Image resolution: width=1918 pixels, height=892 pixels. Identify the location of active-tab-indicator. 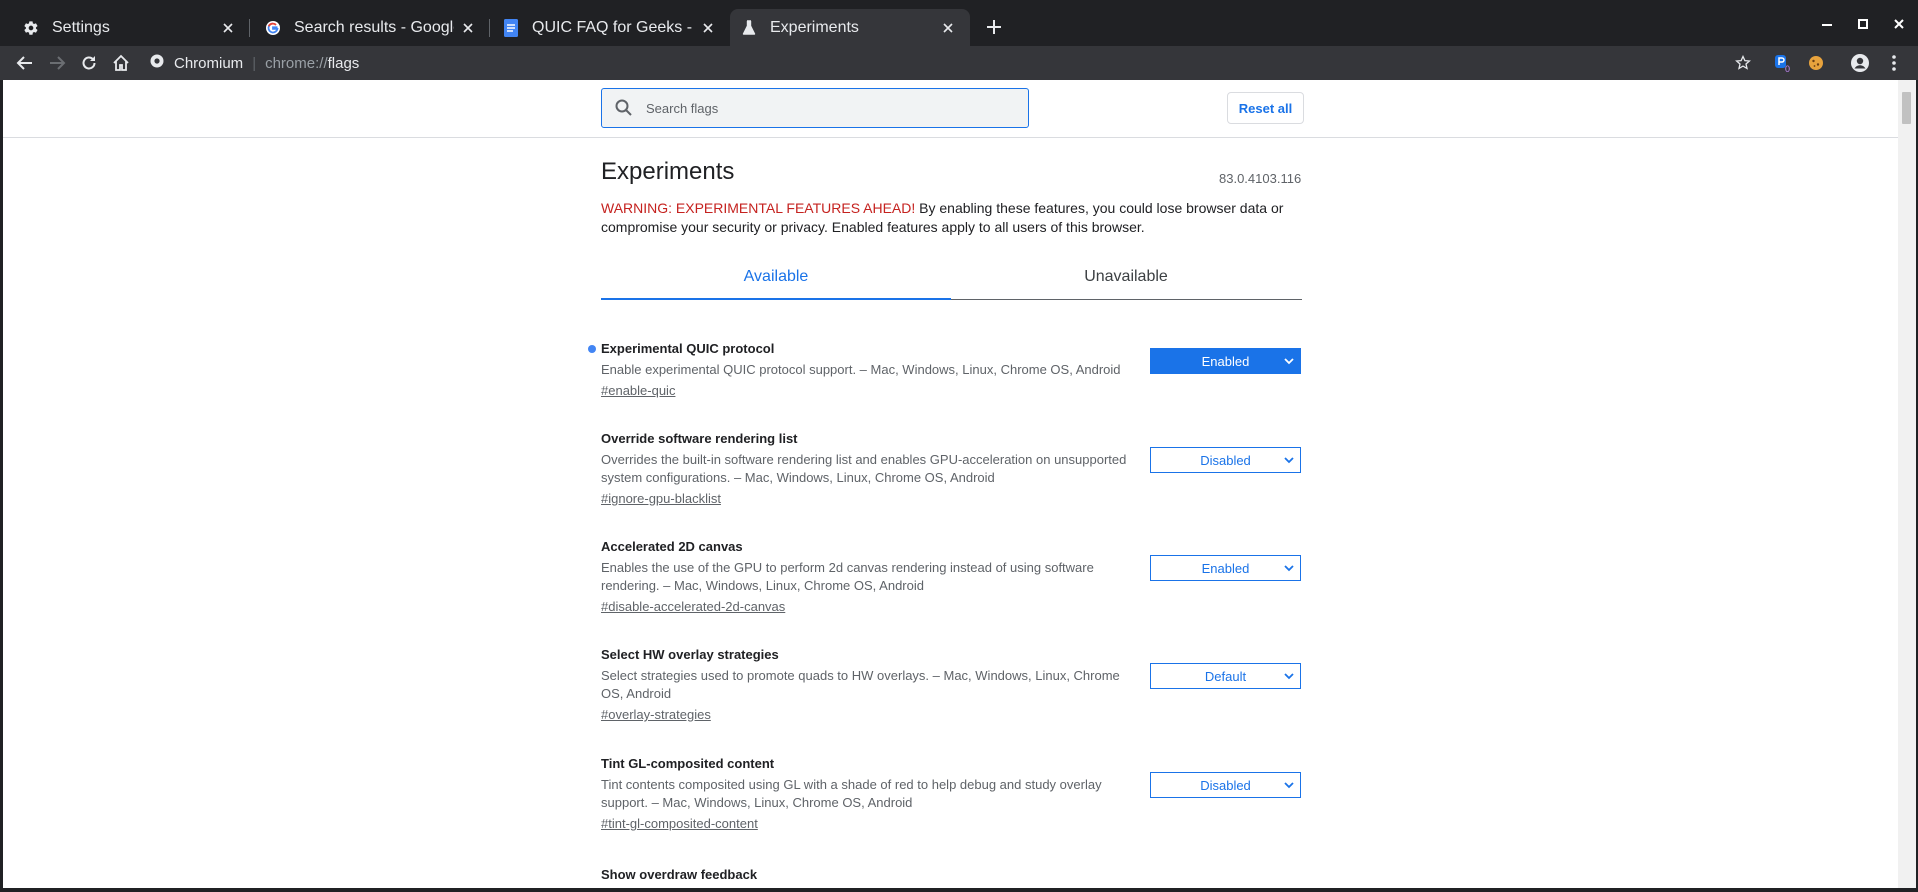
(776, 299).